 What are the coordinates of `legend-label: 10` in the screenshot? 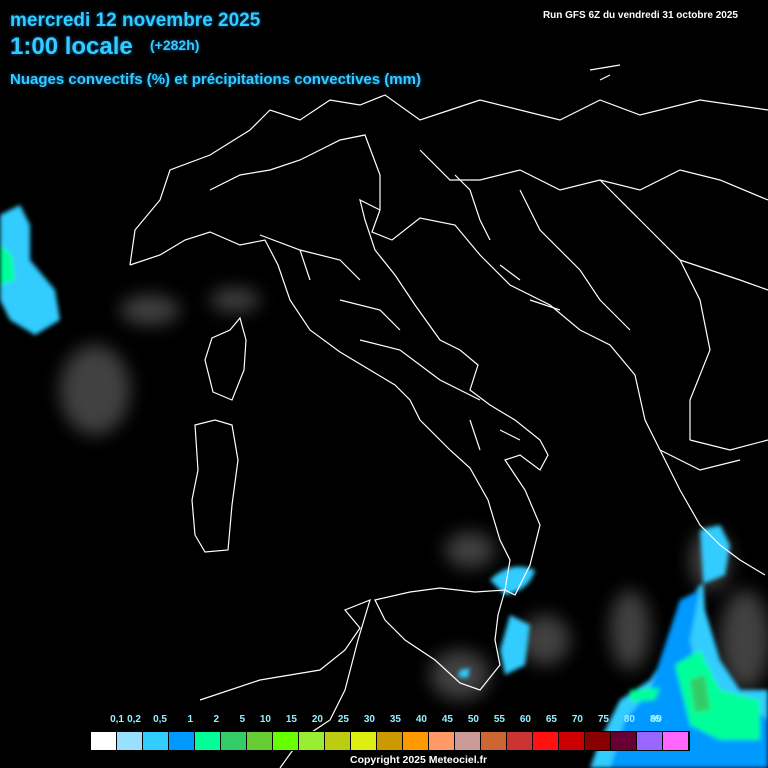 It's located at (265, 719).